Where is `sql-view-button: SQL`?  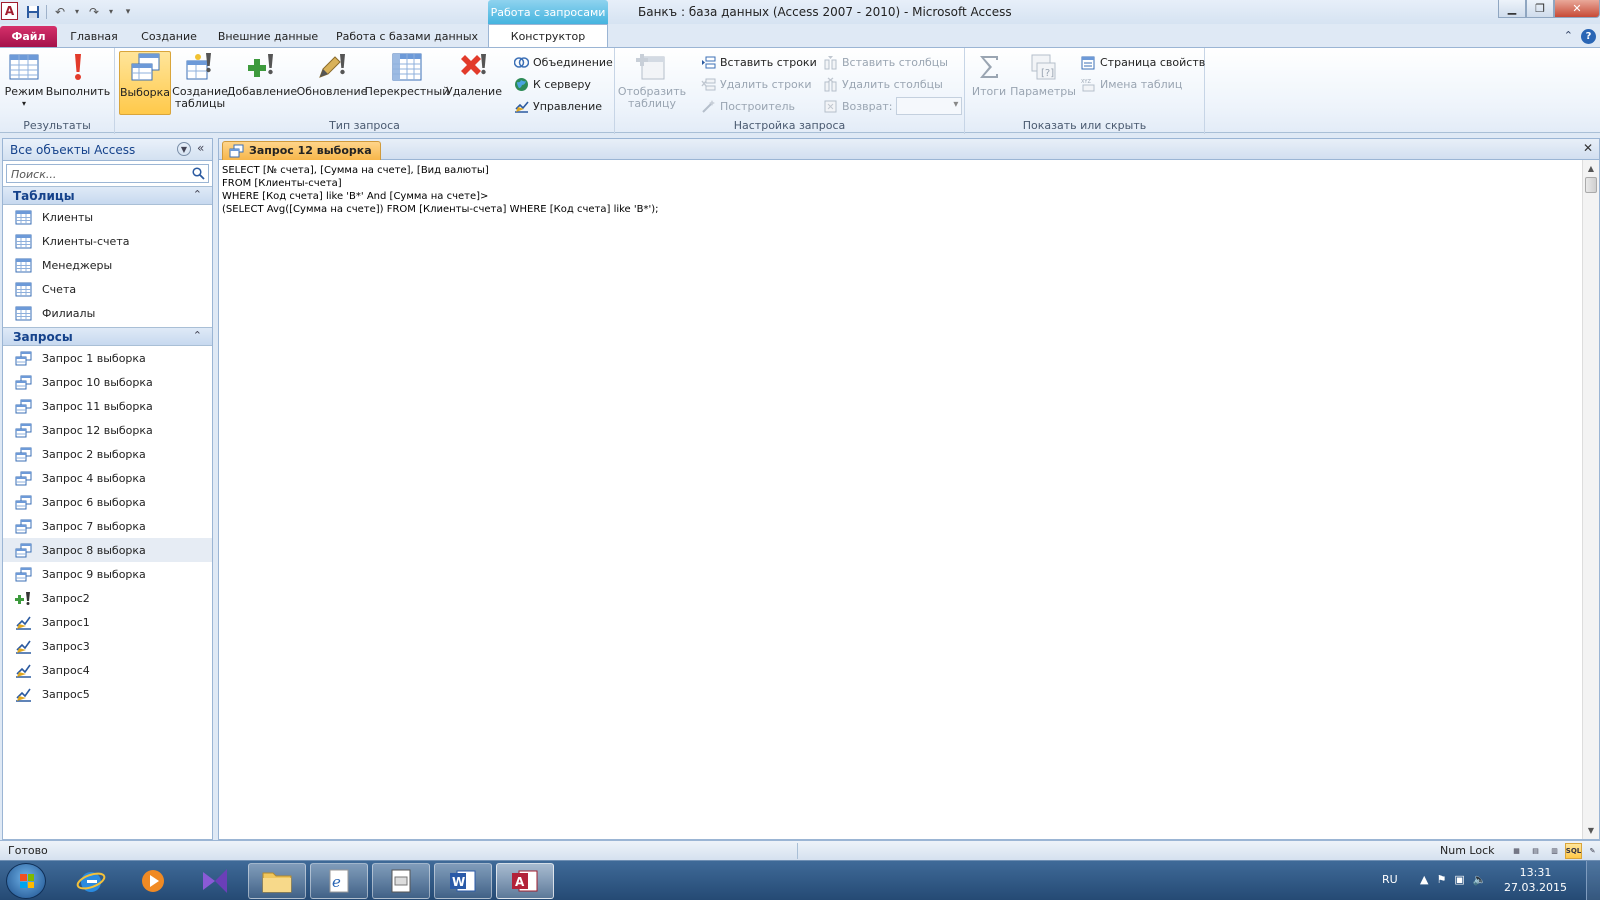
sql-view-button: SQL is located at coordinates (1573, 851).